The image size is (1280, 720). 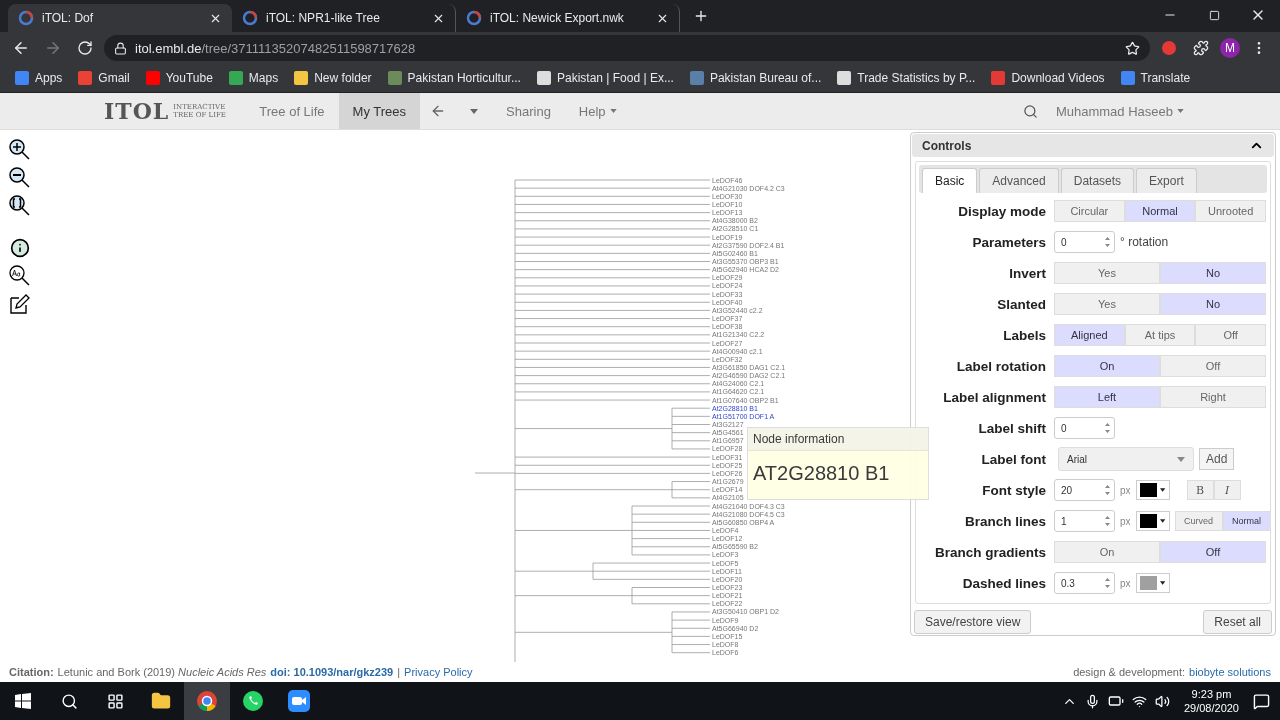 What do you see at coordinates (120, 18) in the screenshot?
I see `browser-tab: iTOL: Dof` at bounding box center [120, 18].